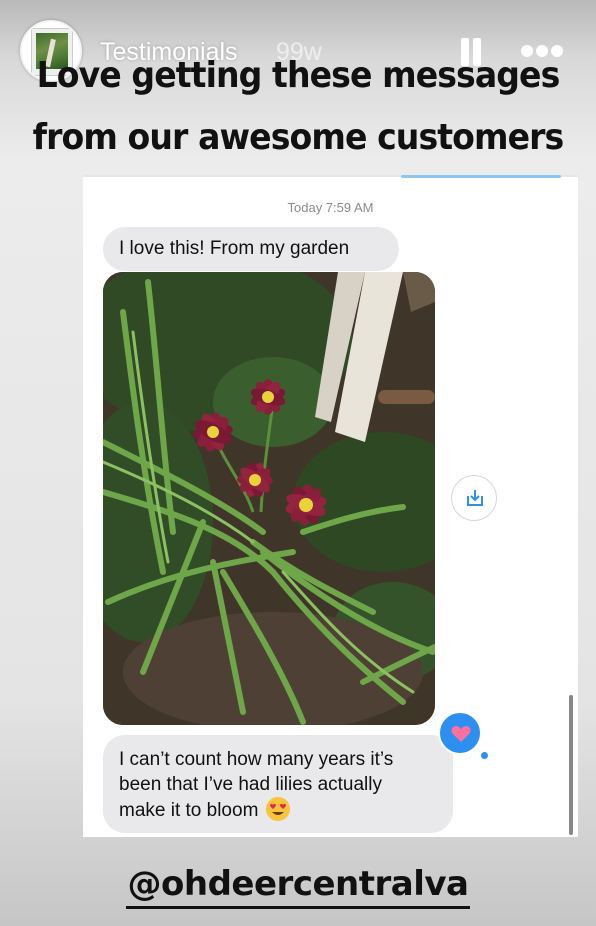 The height and width of the screenshot is (926, 596). What do you see at coordinates (298, 137) in the screenshot?
I see `caption-line-2: from our awesome customers` at bounding box center [298, 137].